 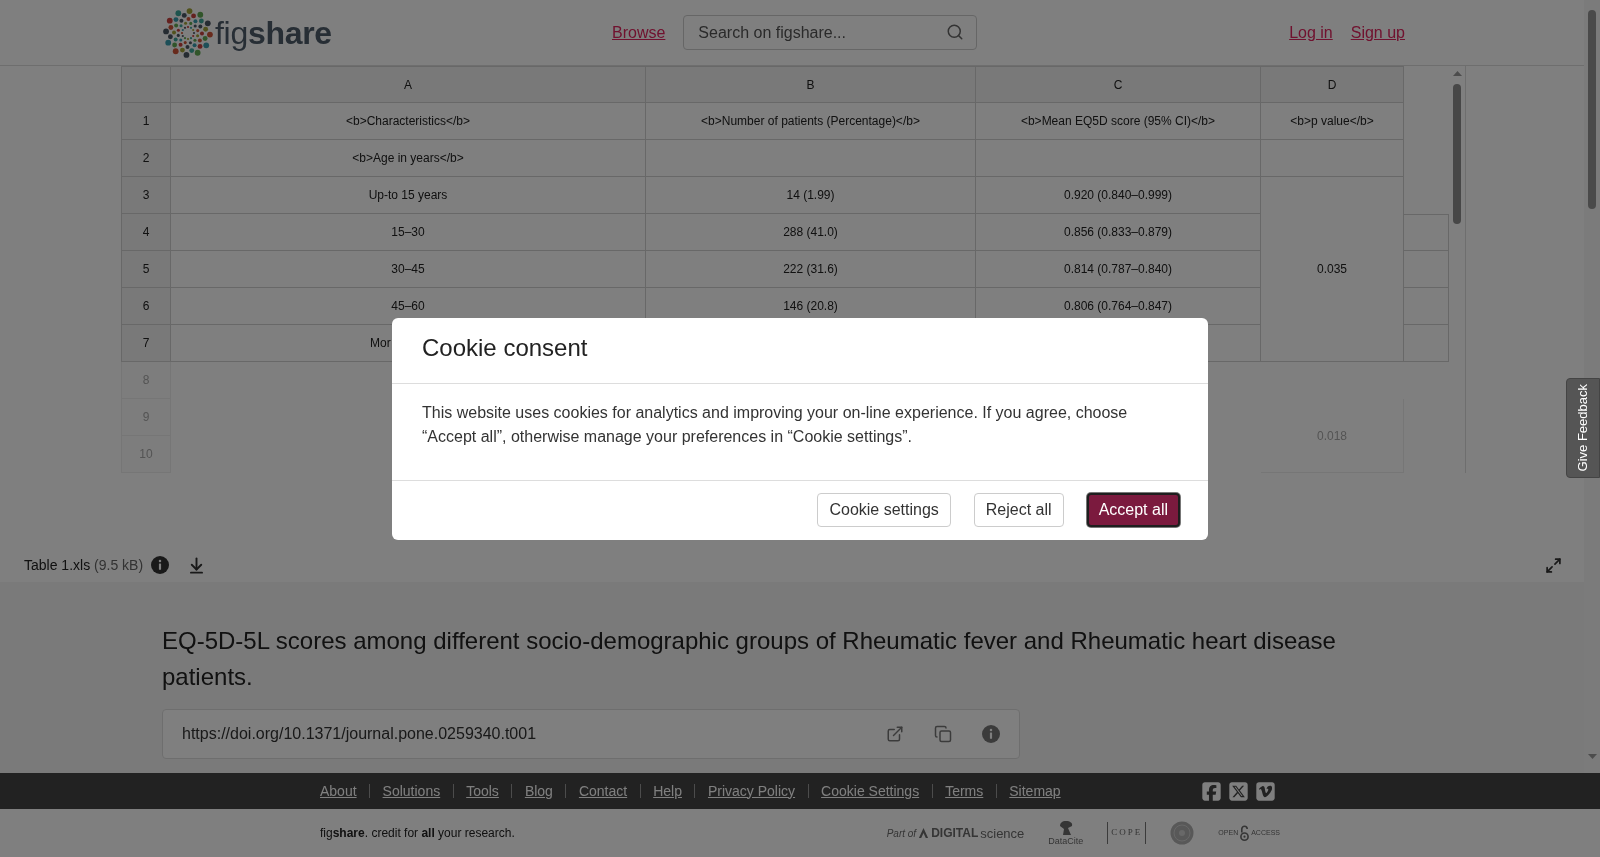 I want to click on row-number: 6, so click(x=146, y=306).